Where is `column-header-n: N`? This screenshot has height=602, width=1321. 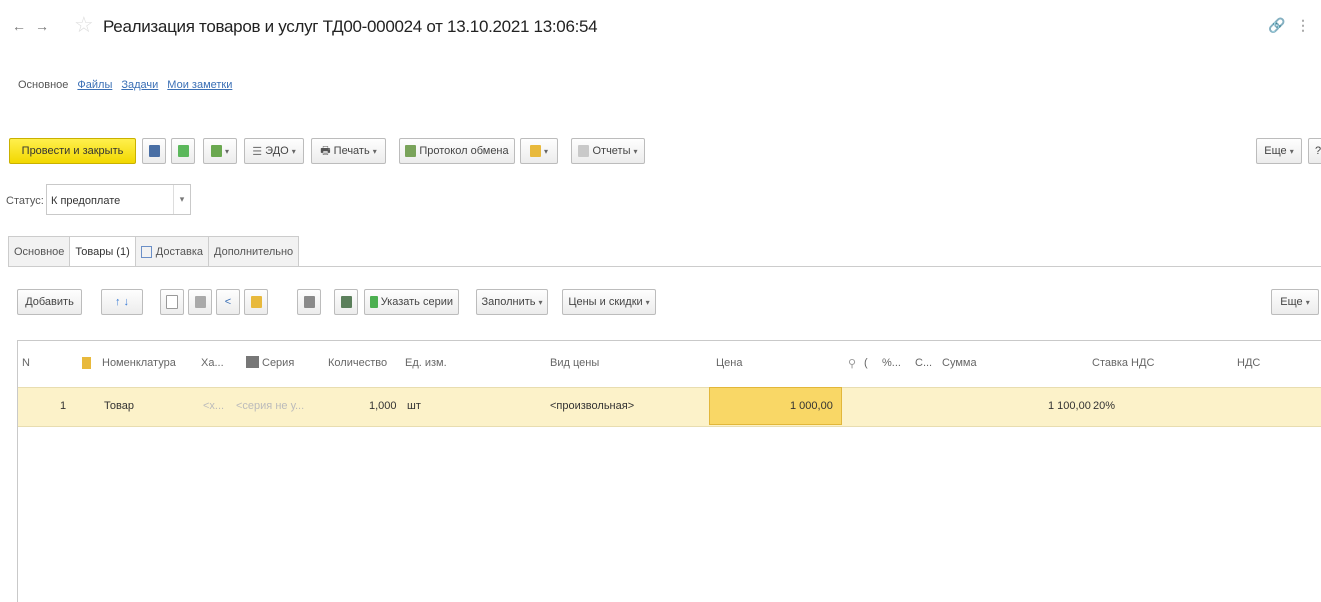
column-header-n: N is located at coordinates (26, 363).